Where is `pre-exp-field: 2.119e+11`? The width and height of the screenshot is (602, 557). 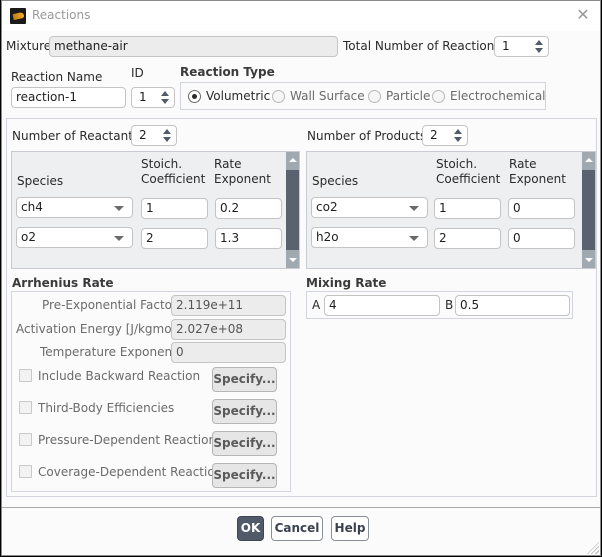 pre-exp-field: 2.119e+11 is located at coordinates (228, 305).